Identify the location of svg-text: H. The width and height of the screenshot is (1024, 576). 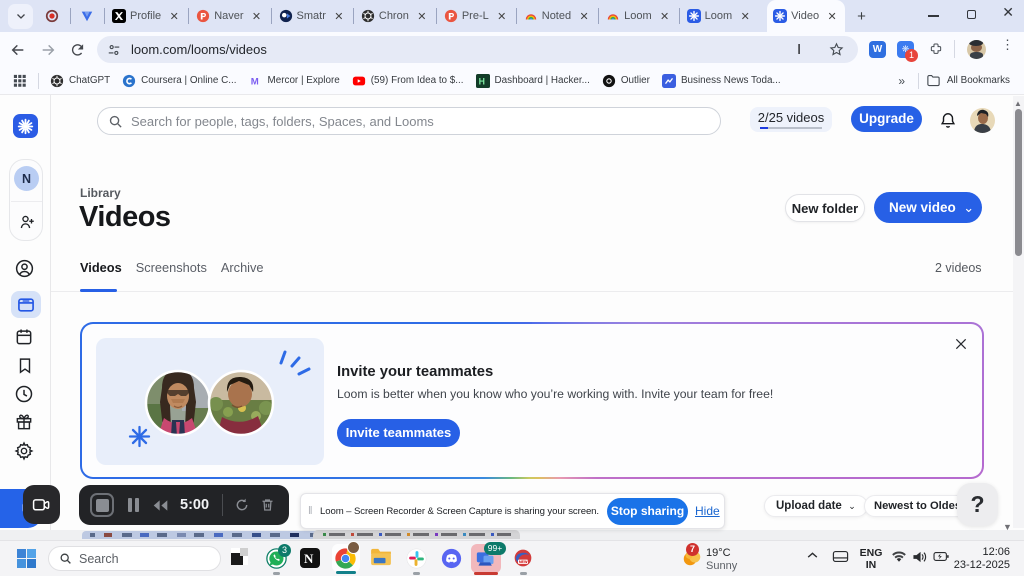
(481, 81).